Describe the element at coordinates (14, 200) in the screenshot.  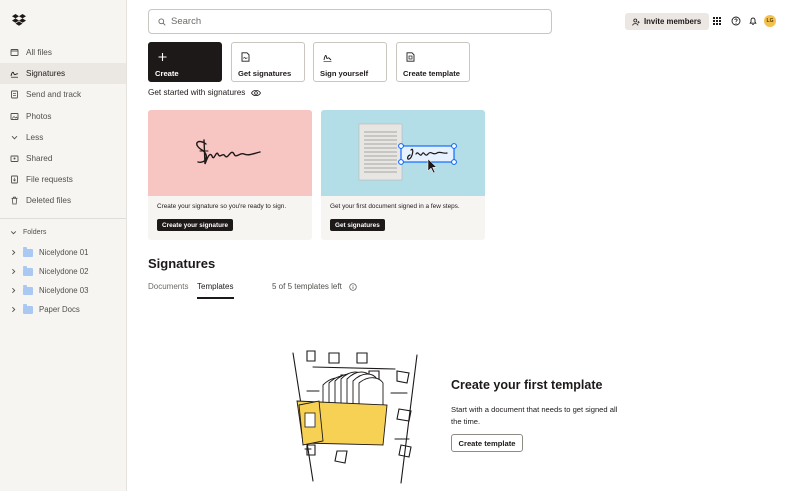
I see `trash-icon` at that location.